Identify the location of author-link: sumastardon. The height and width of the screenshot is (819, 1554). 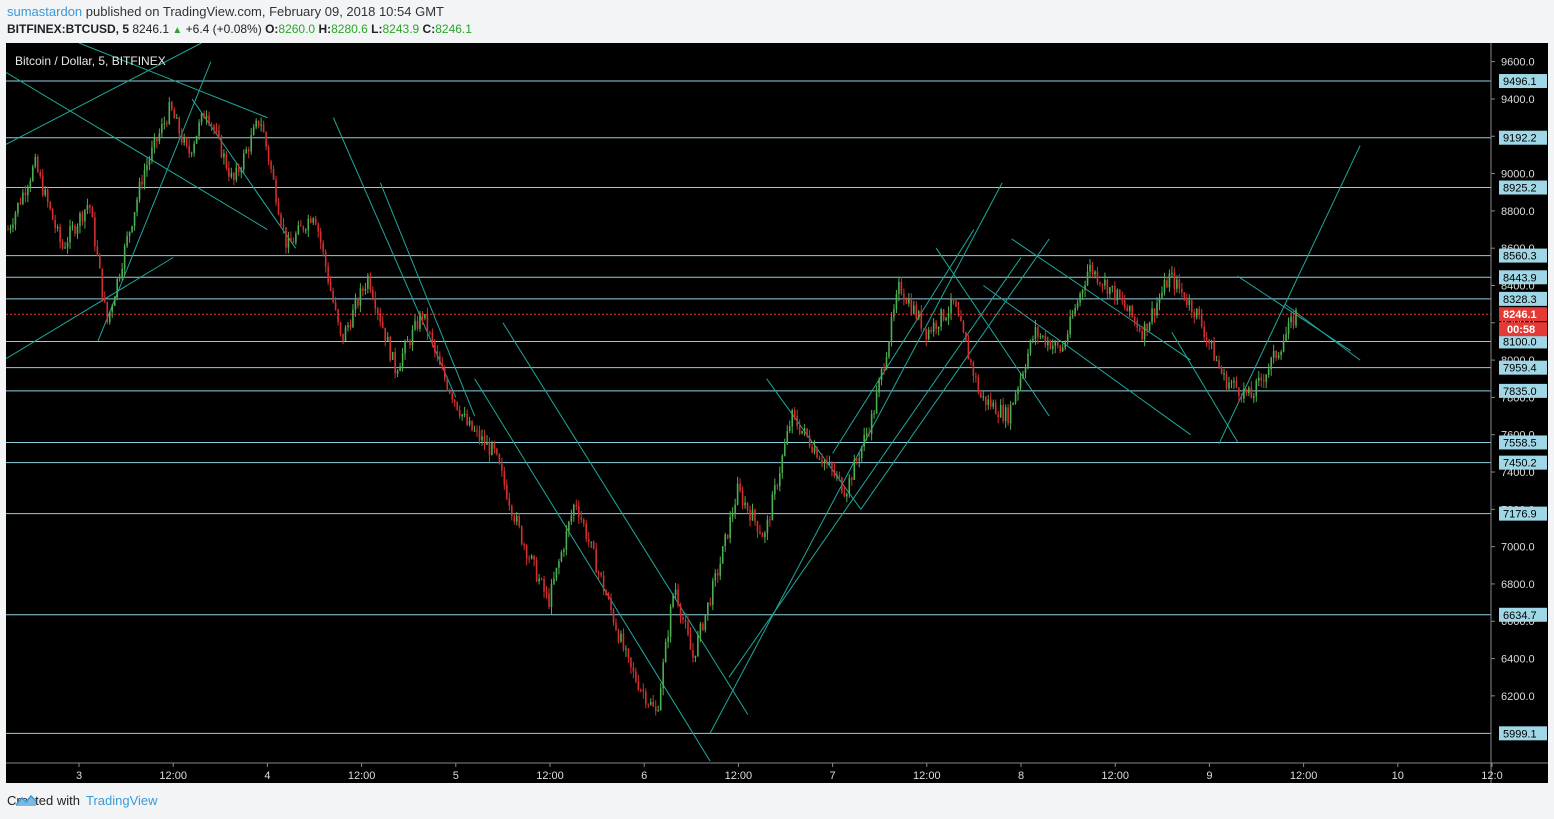
(44, 11).